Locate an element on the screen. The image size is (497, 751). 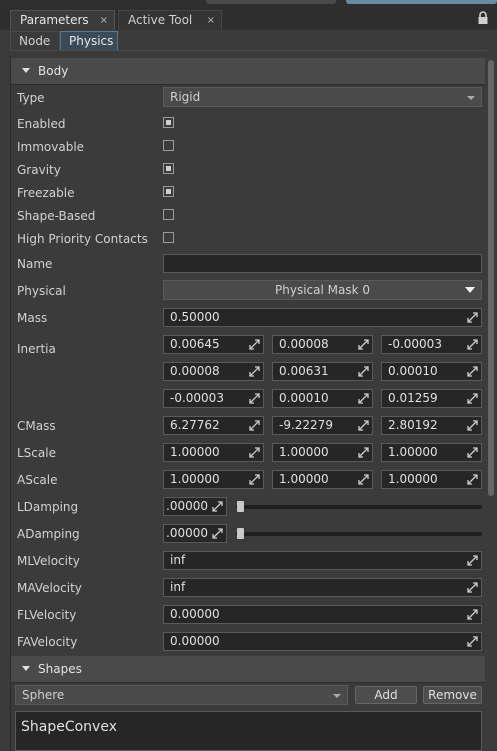
scrollbar-thumb is located at coordinates (491, 278).